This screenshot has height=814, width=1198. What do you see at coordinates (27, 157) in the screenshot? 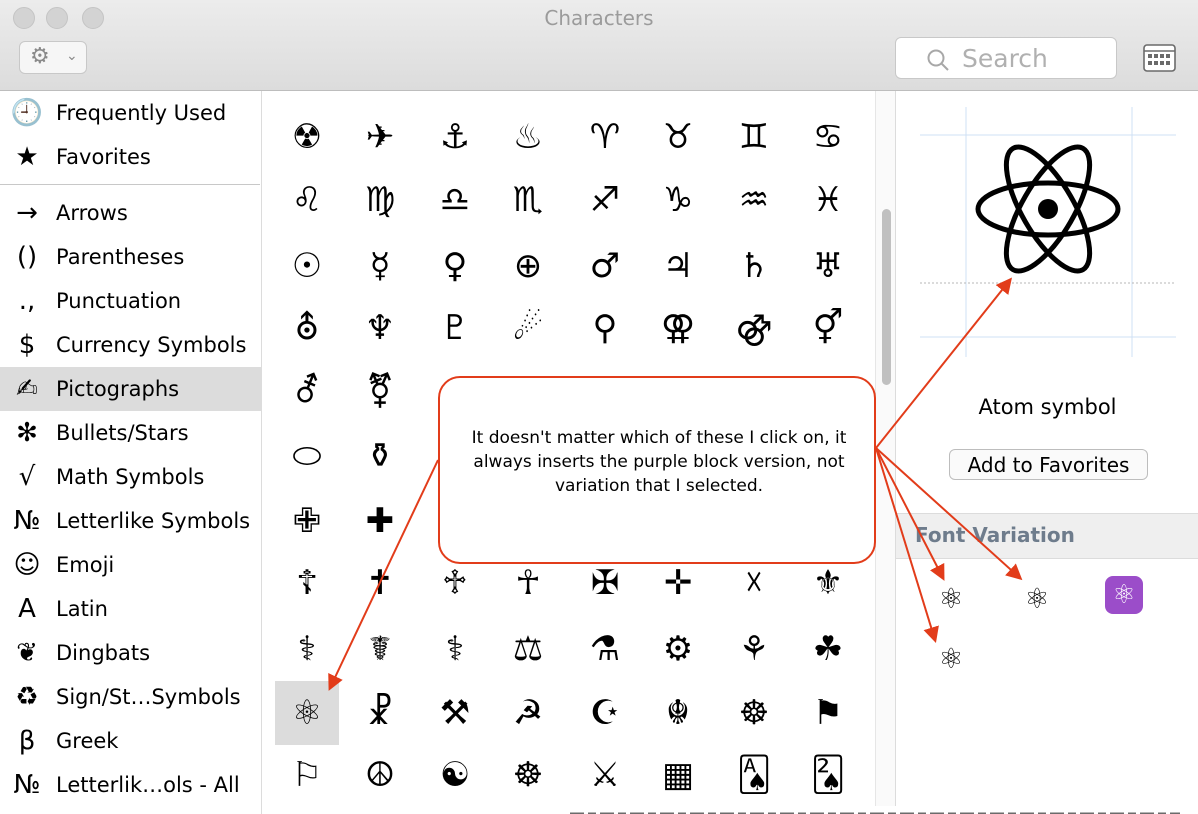
I see `star-icon: ★` at bounding box center [27, 157].